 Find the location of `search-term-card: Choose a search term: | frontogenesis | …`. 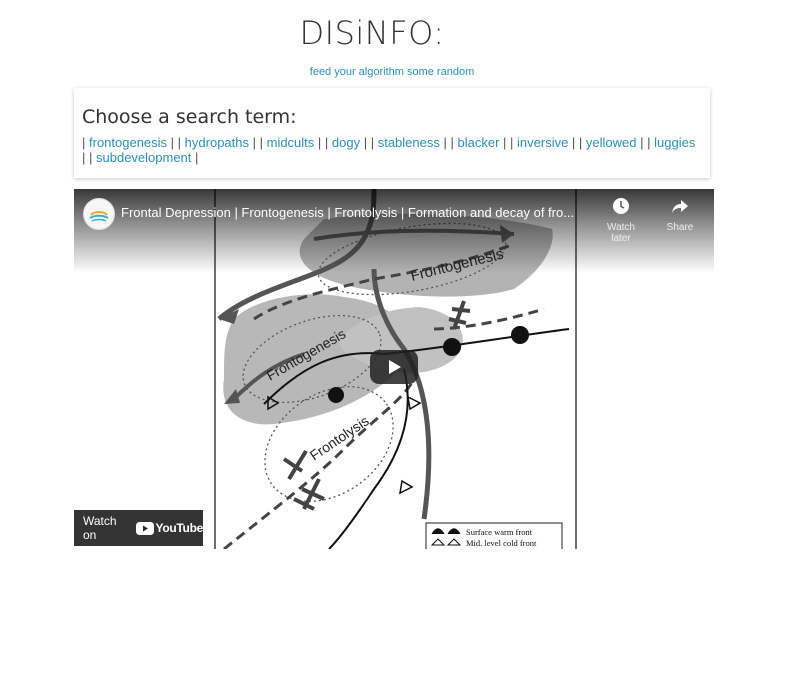

search-term-card: Choose a search term: | frontogenesis | … is located at coordinates (392, 133).